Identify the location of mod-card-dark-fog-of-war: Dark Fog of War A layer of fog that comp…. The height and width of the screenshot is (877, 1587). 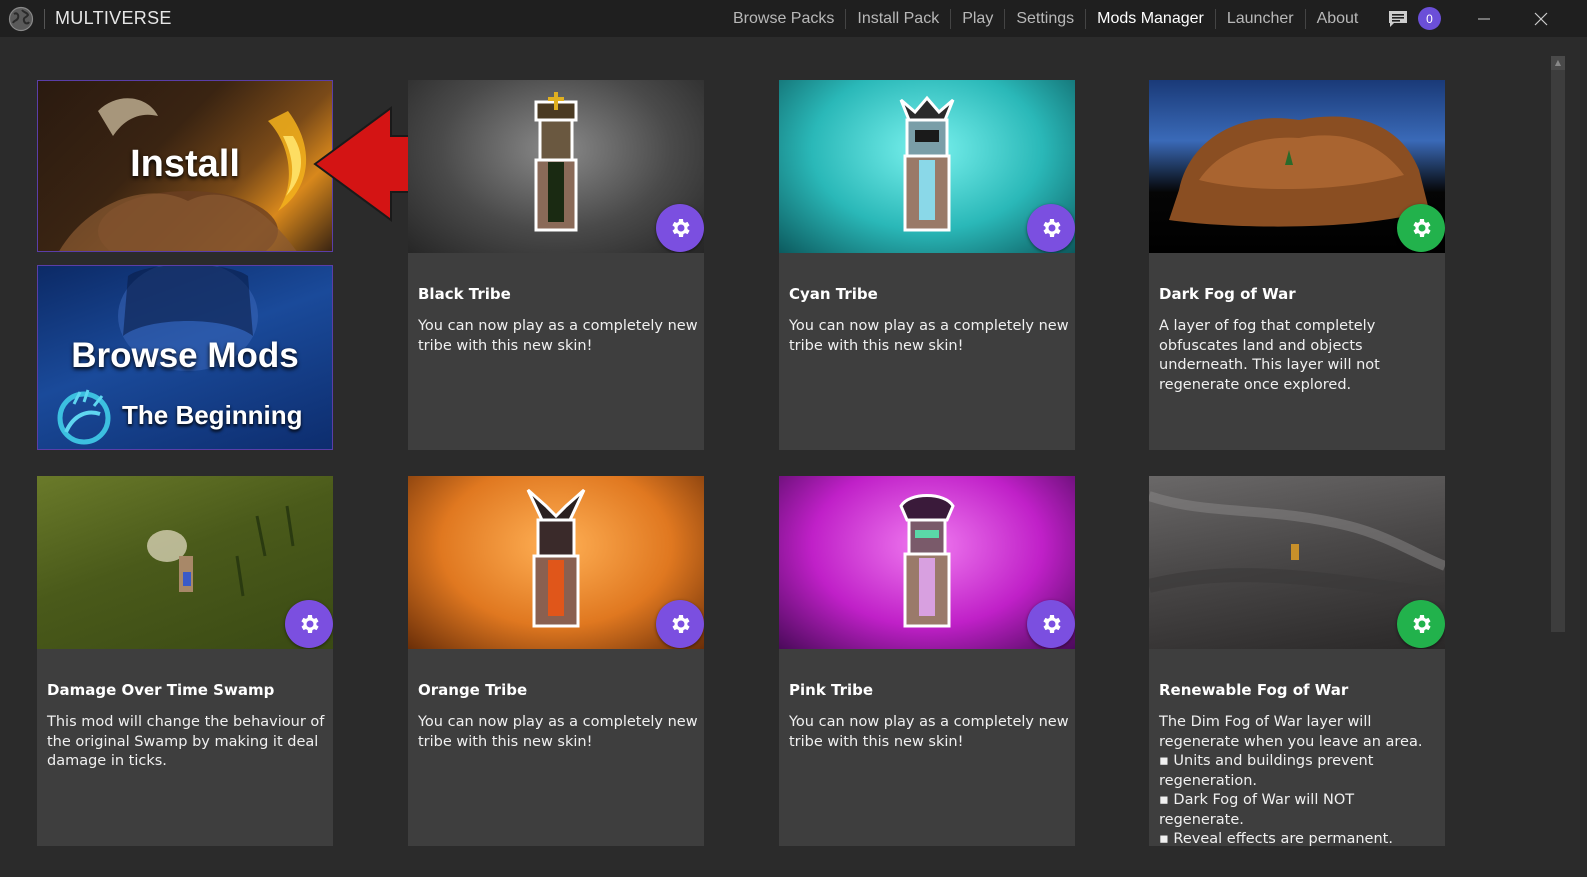
(1297, 265).